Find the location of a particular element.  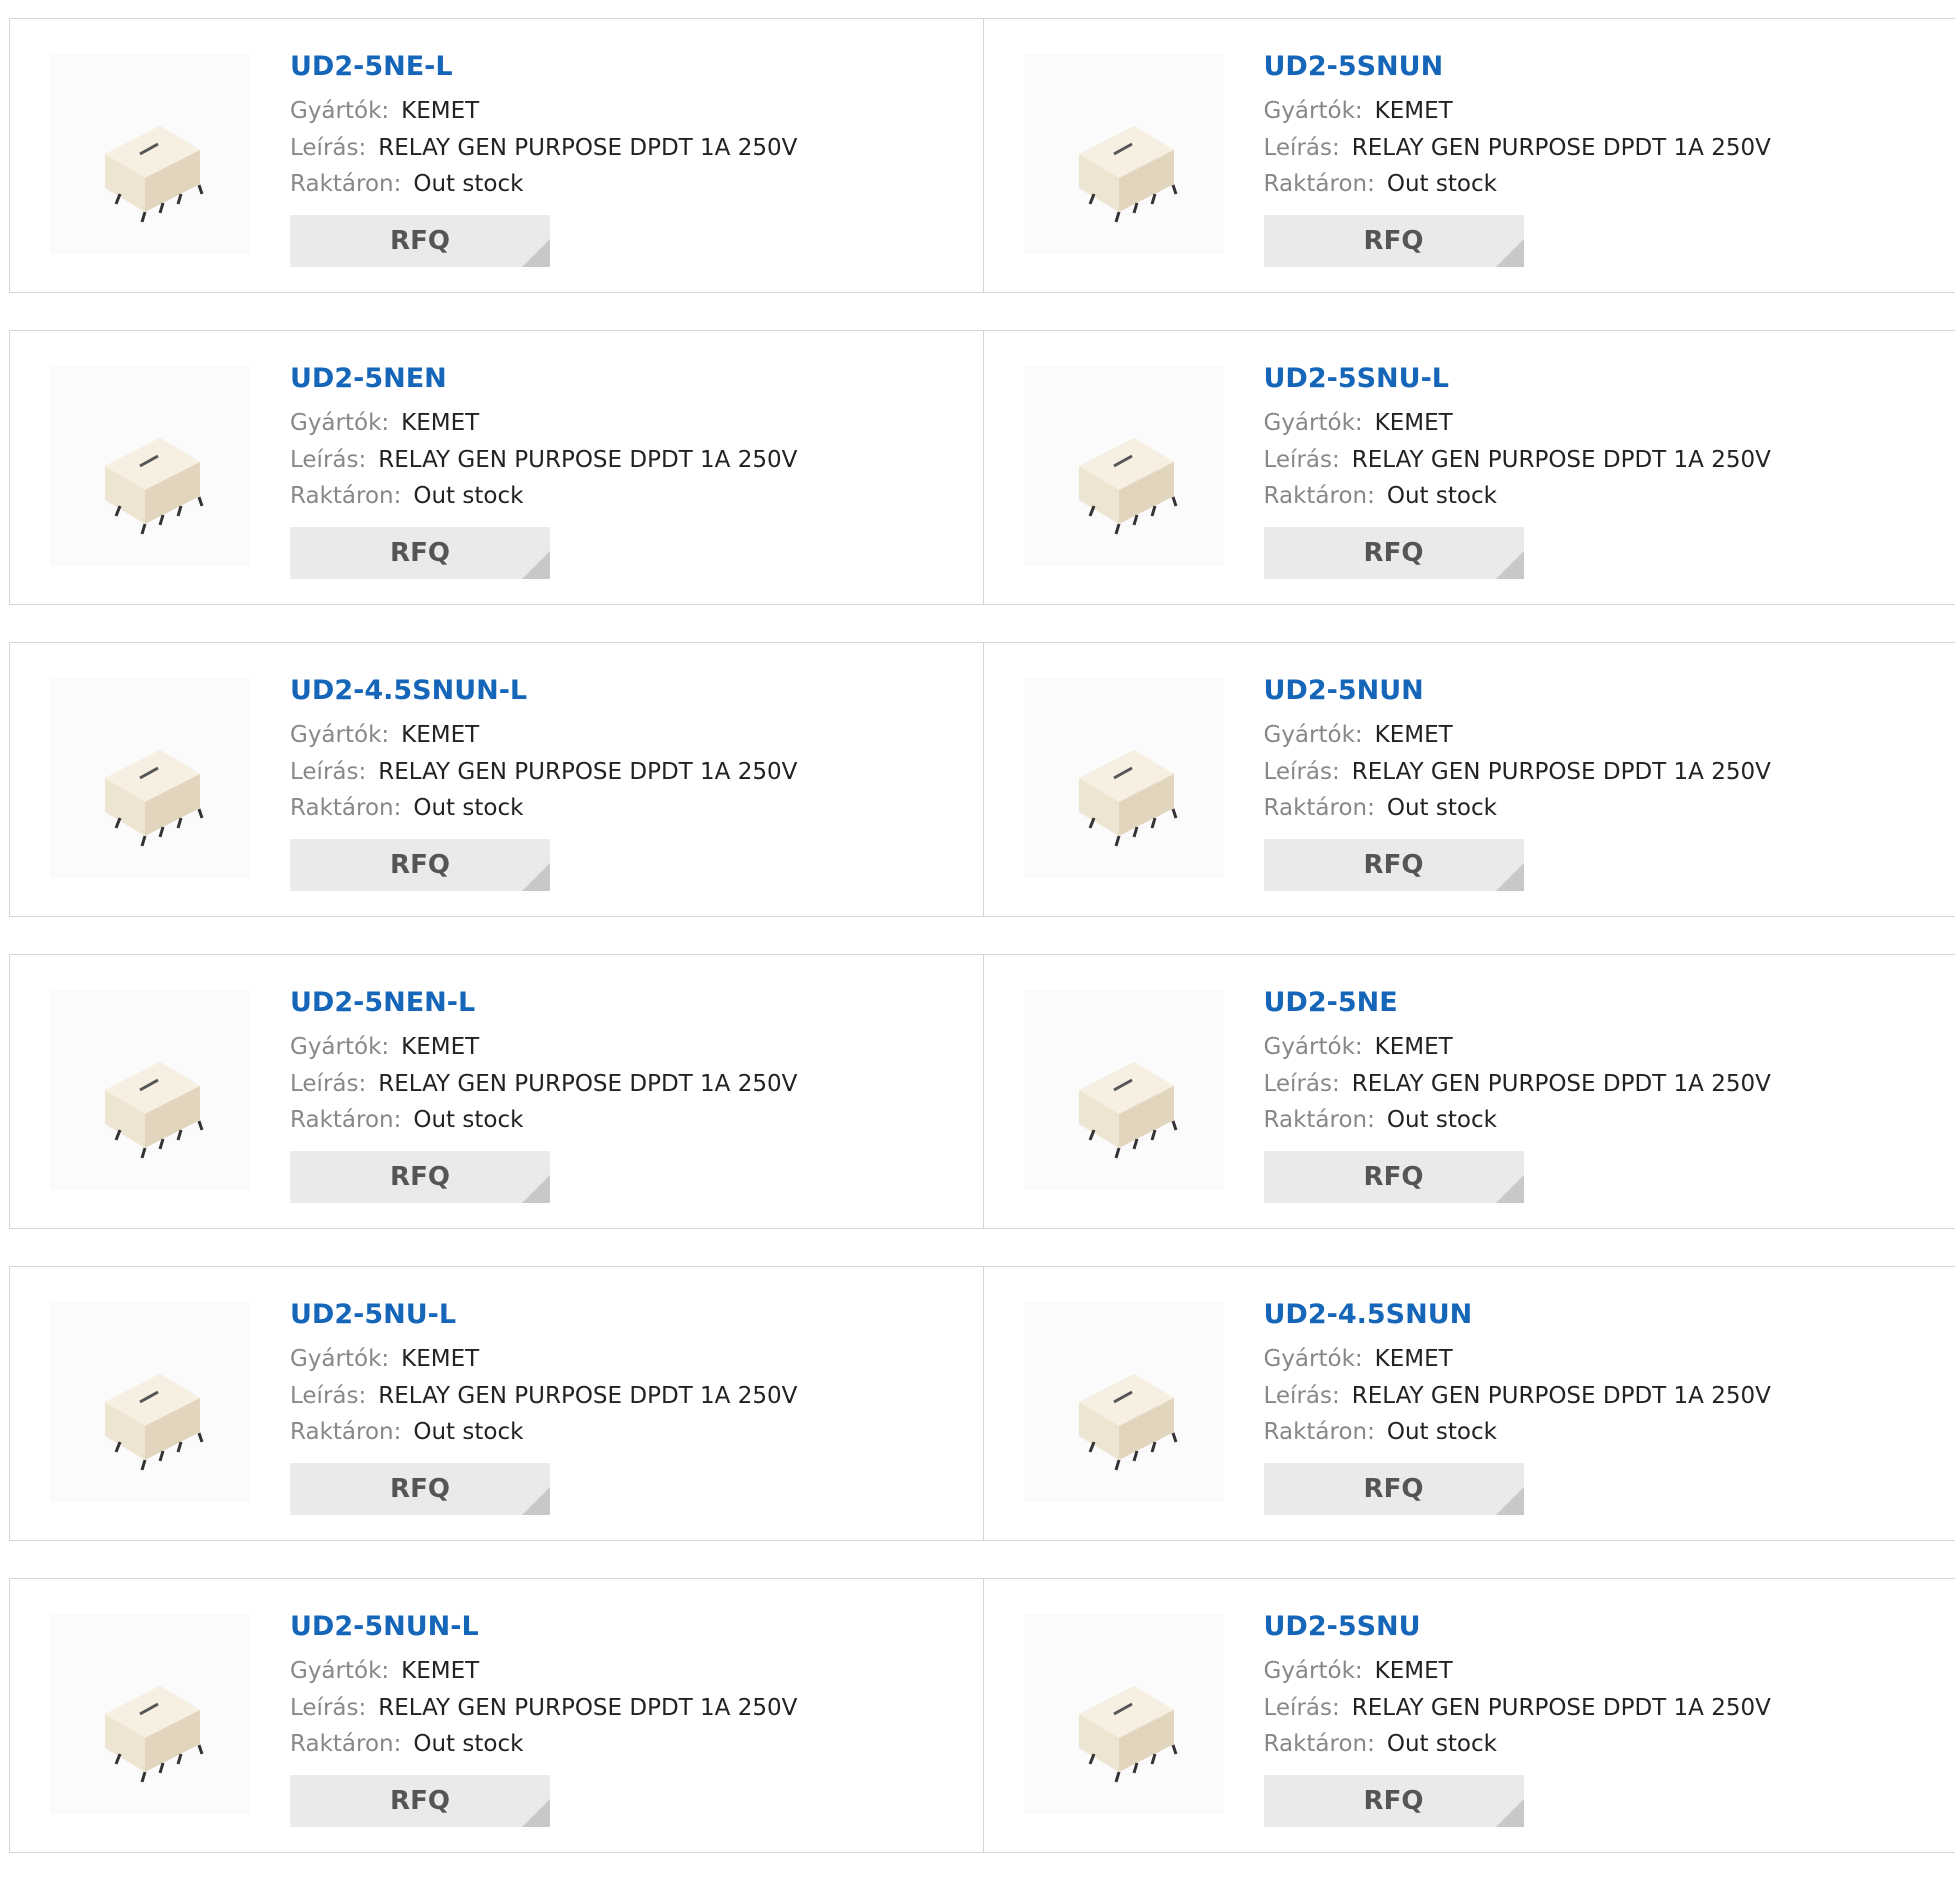

part-number-link: UD2-4.5SNUN-L is located at coordinates (543, 691).